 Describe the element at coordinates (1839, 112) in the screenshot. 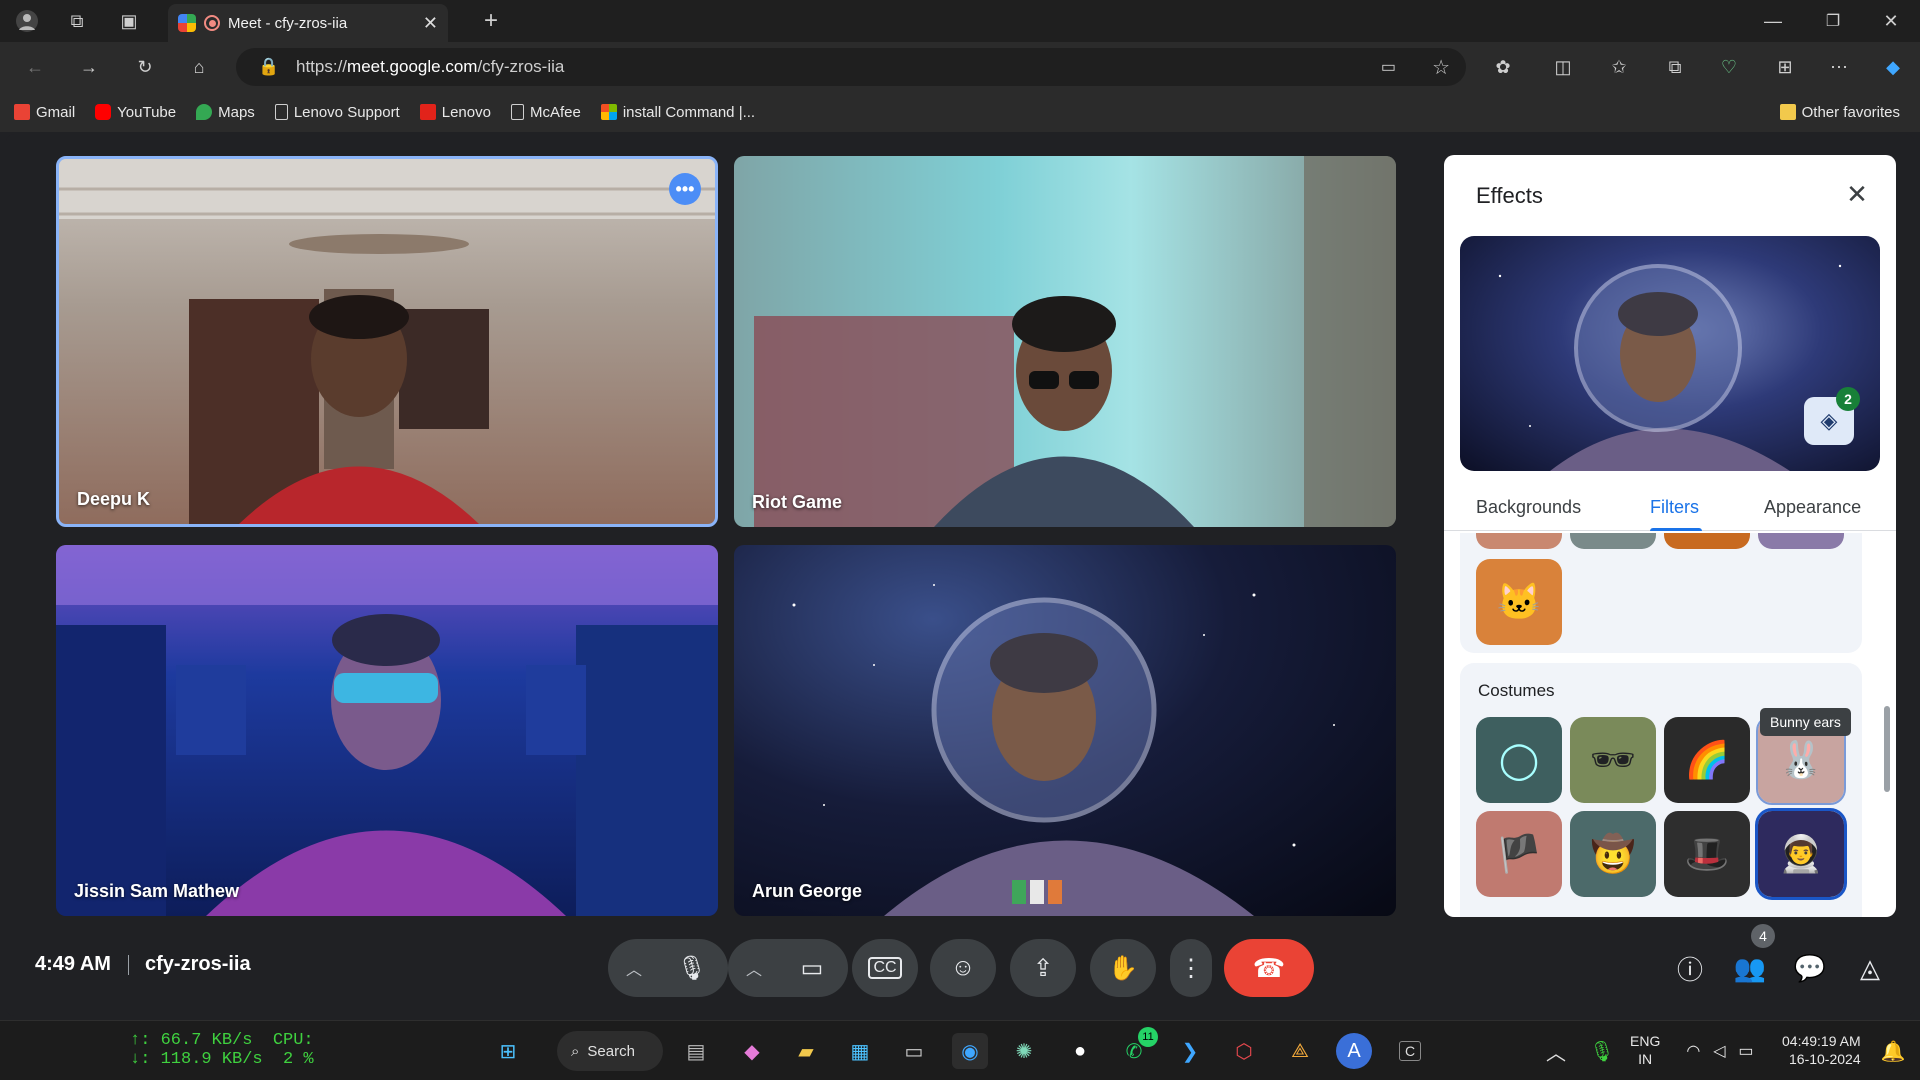

I see `other-favorites: Other favorites` at that location.